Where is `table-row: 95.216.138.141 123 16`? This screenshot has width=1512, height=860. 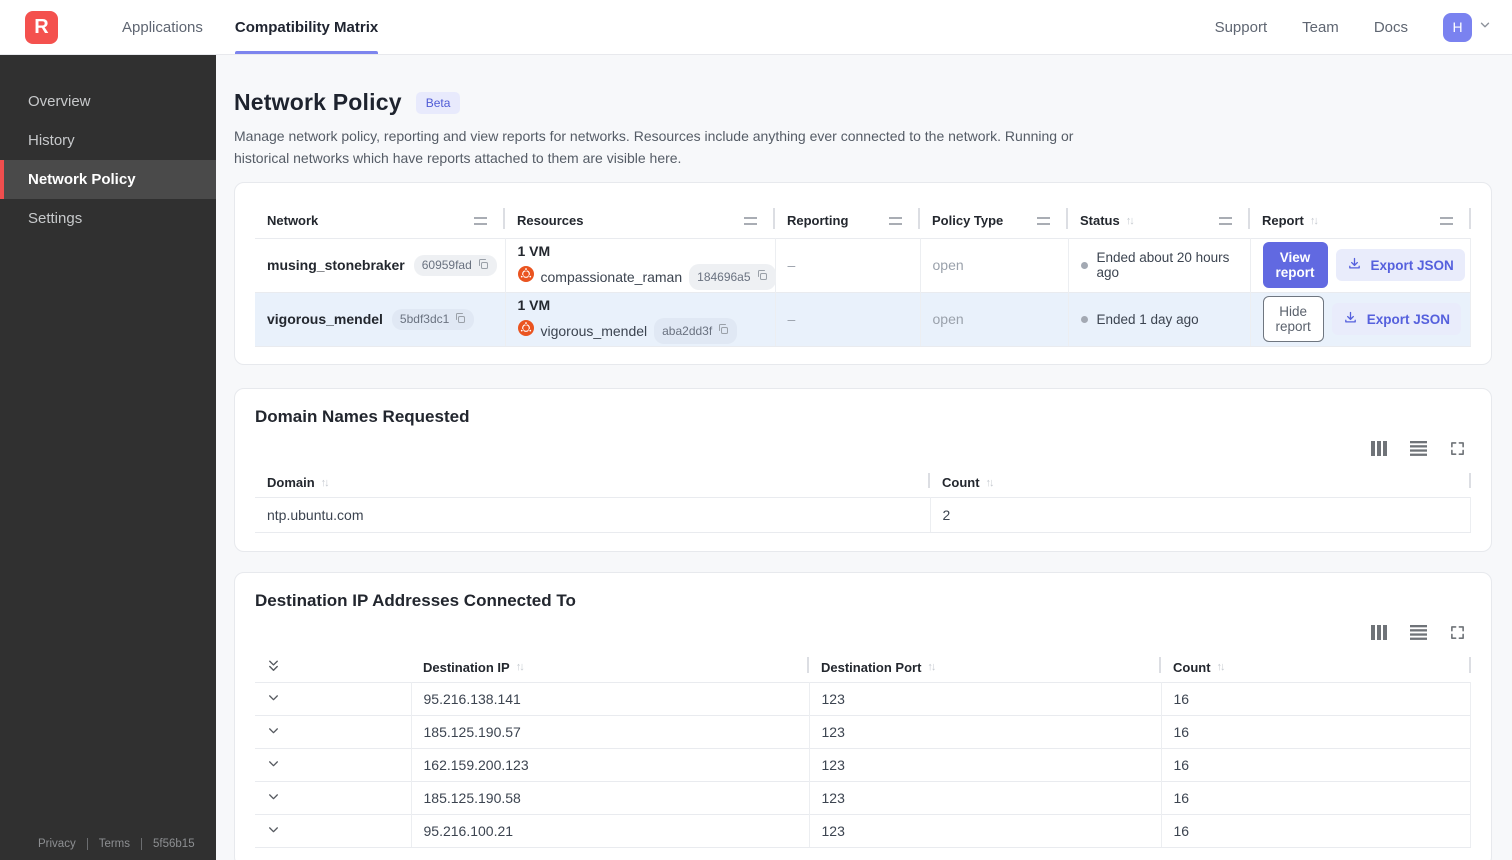
table-row: 95.216.138.141 123 16 is located at coordinates (863, 698).